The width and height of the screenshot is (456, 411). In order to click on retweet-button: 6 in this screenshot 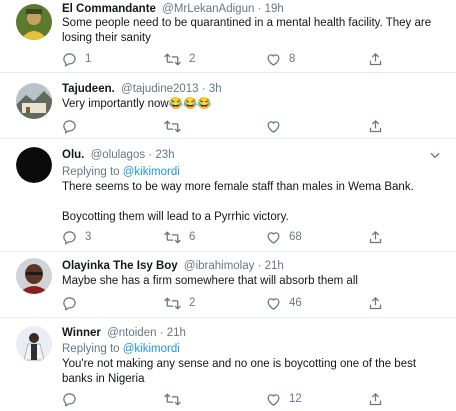, I will do `click(179, 237)`.